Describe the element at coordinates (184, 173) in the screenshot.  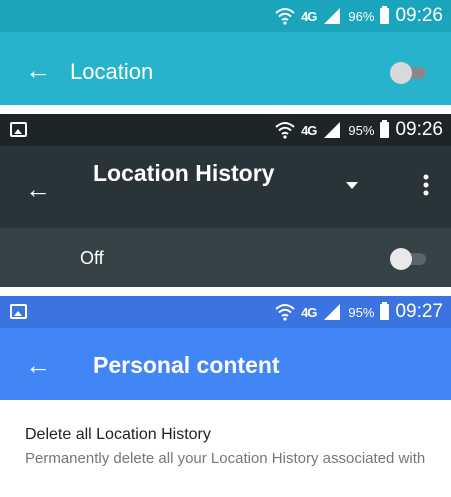
I see `page-title: Location History` at that location.